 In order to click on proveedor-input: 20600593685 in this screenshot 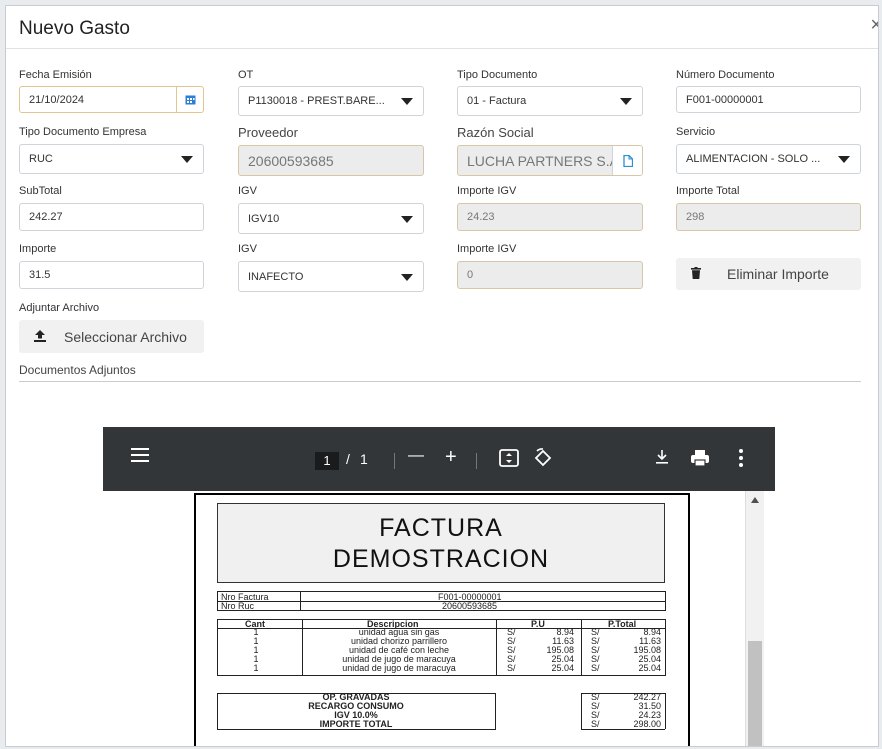, I will do `click(331, 160)`.